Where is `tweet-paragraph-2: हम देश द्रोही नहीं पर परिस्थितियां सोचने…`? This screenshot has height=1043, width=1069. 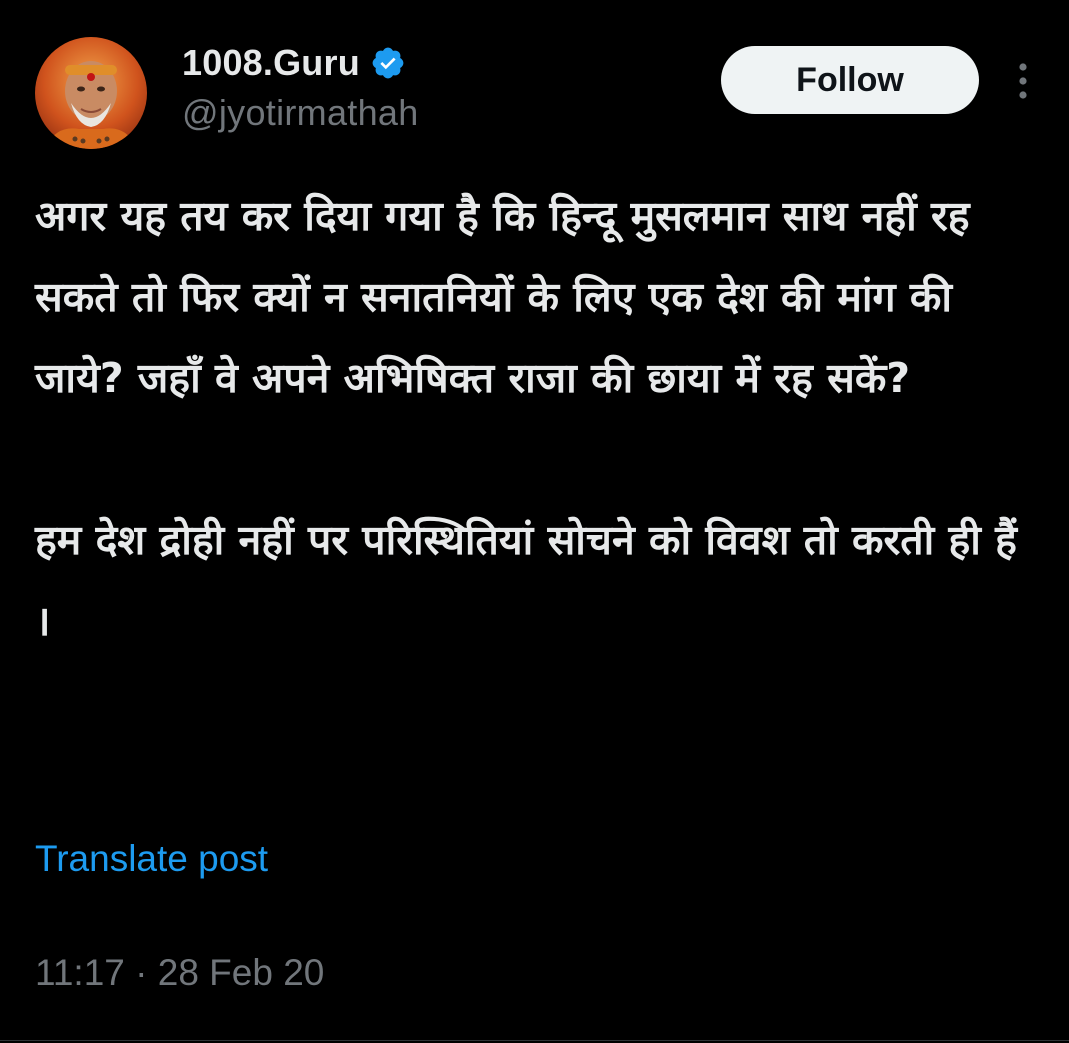
tweet-paragraph-2: हम देश द्रोही नहीं पर परिस्थितियां सोचने… is located at coordinates (533, 580).